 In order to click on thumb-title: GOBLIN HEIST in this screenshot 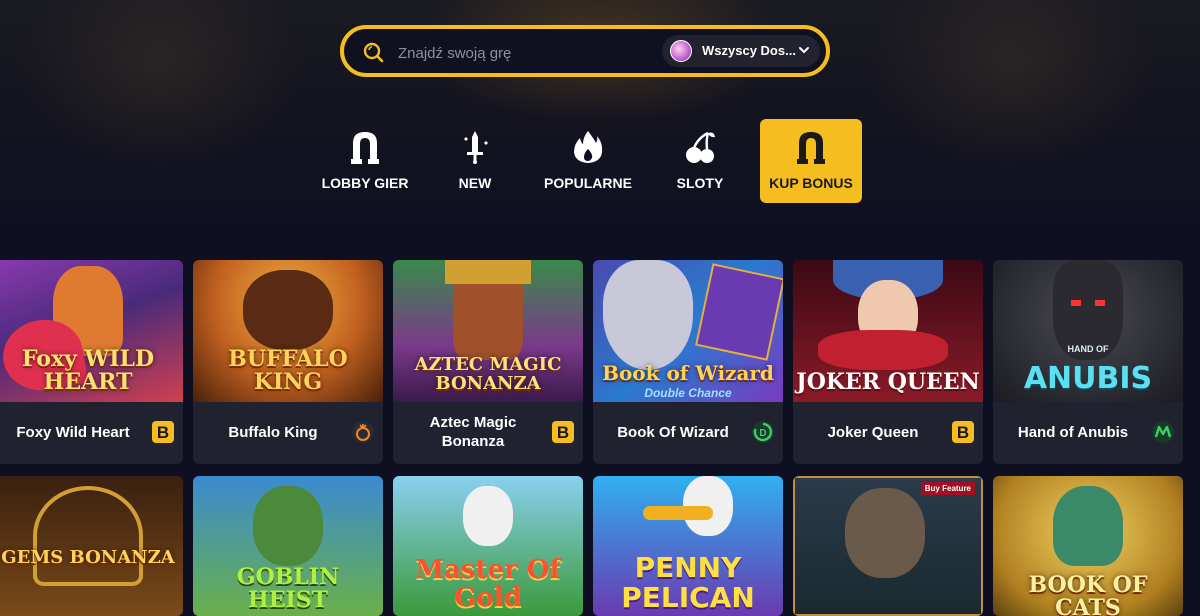, I will do `click(288, 588)`.